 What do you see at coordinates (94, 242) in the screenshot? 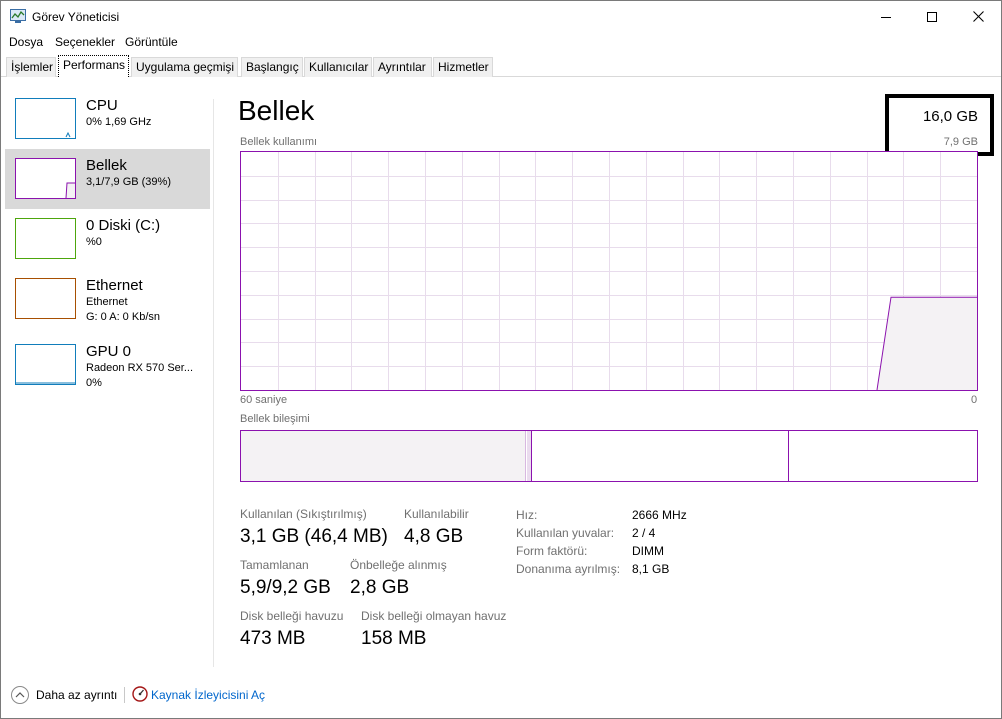
I see `sidebar-item-detail: %0` at bounding box center [94, 242].